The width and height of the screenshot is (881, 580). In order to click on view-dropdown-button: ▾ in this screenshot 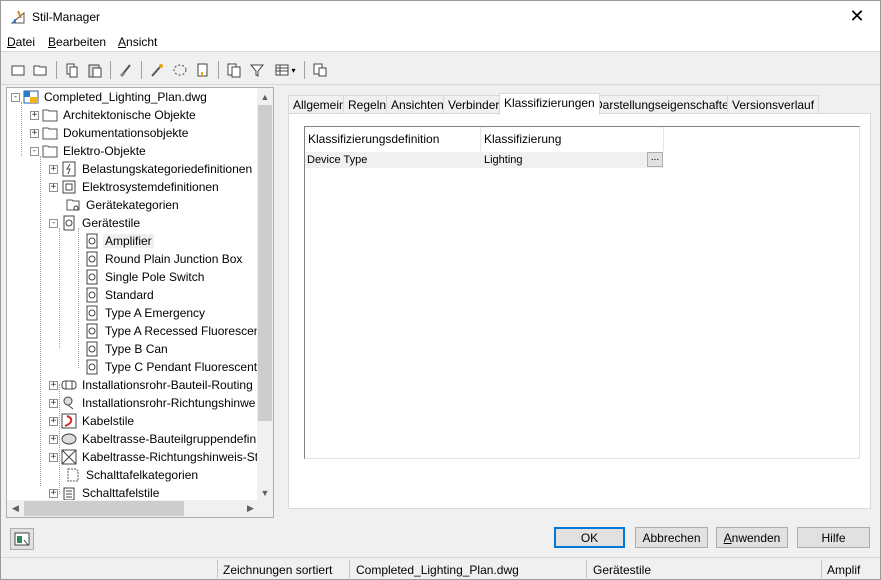, I will do `click(285, 70)`.